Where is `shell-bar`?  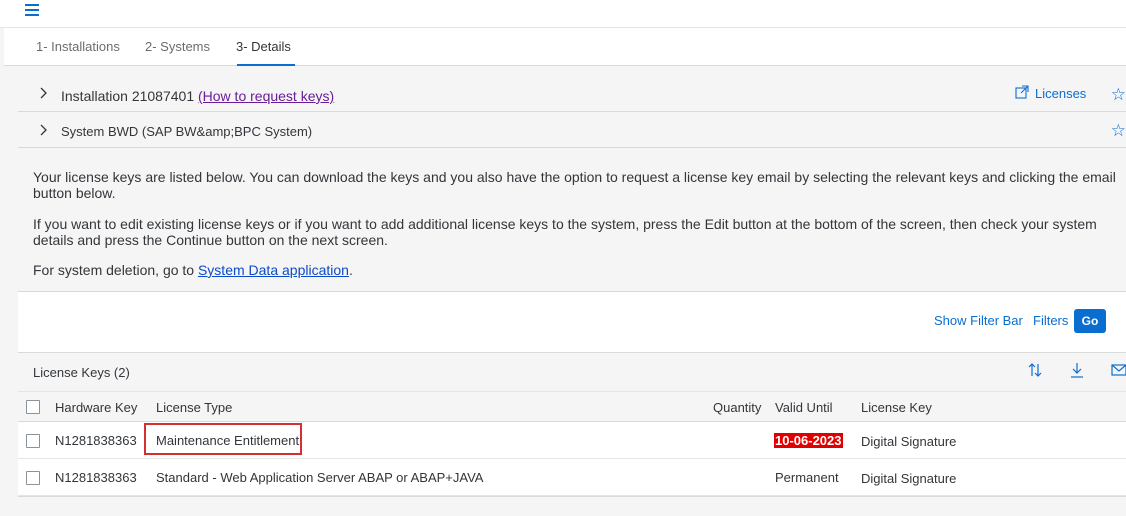
shell-bar is located at coordinates (563, 14).